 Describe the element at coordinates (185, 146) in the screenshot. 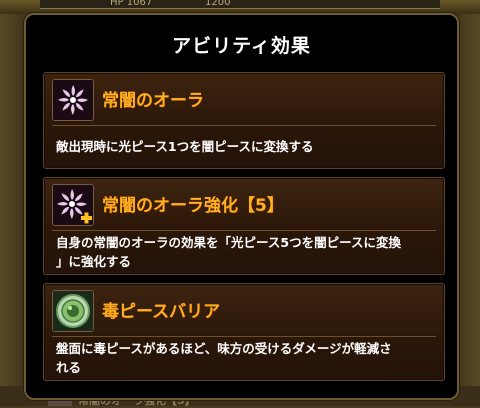

I see `ability-description: 敵出現時に光ピース1つを闇ピースに変換する` at that location.